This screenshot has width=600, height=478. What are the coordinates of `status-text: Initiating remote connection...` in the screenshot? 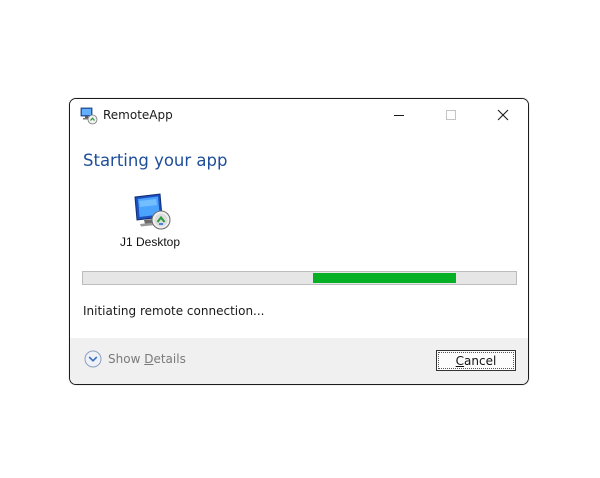 It's located at (174, 311).